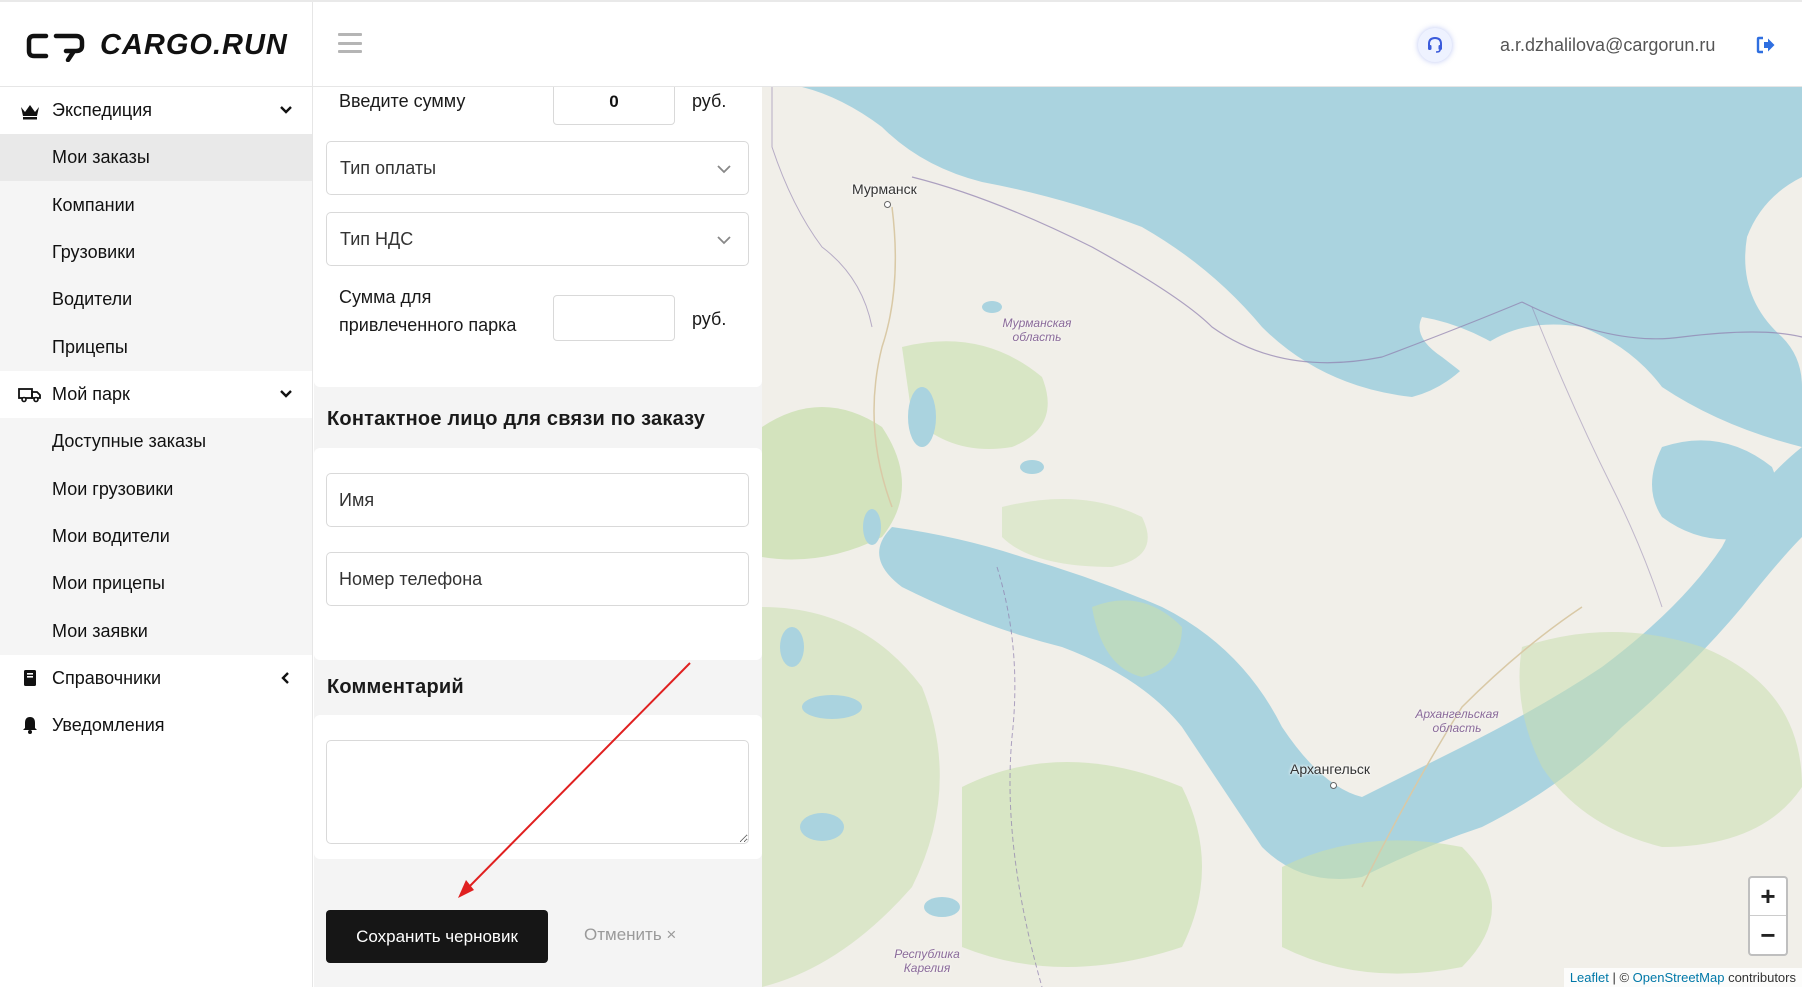 Image resolution: width=1802 pixels, height=987 pixels. Describe the element at coordinates (385, 297) in the screenshot. I see `fleet-amount-label-line1: Сумма для` at that location.